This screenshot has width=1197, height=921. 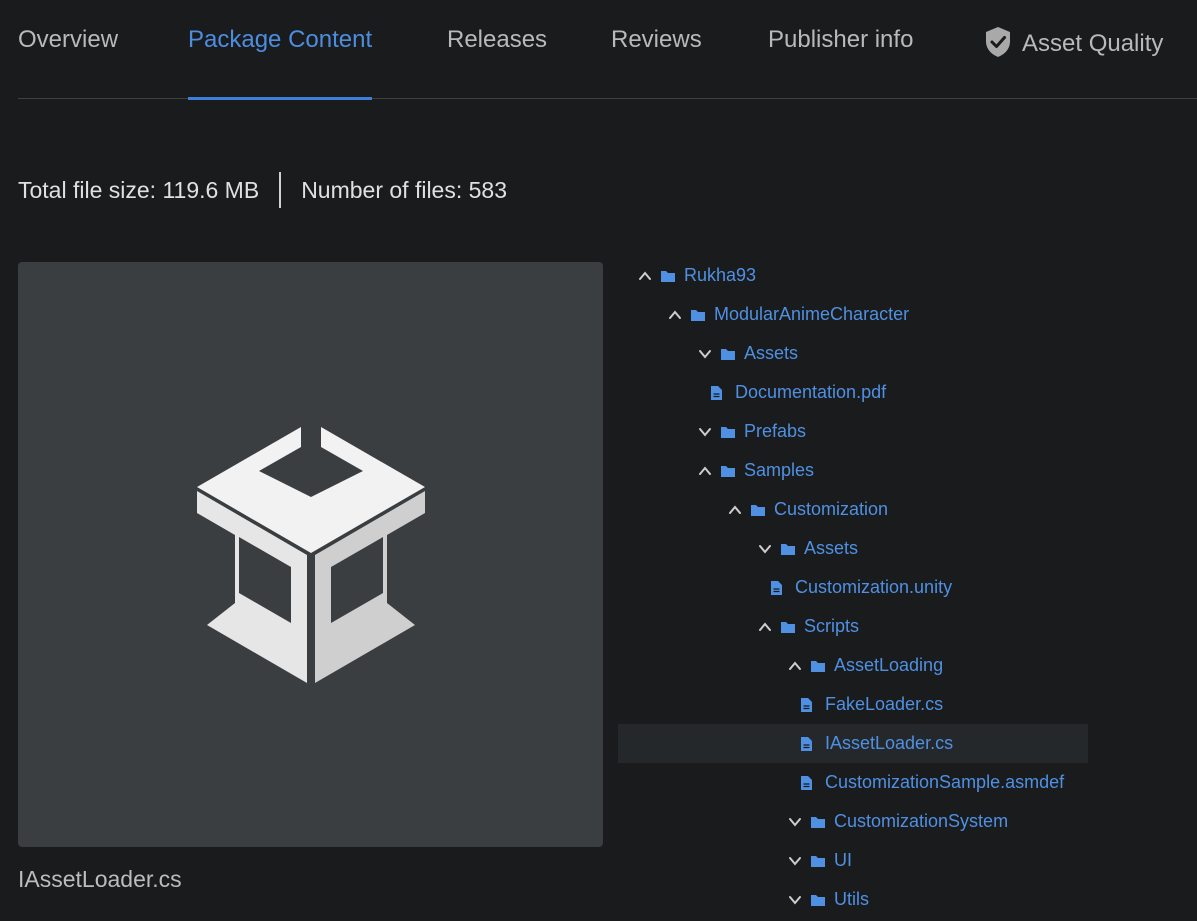 What do you see at coordinates (853, 275) in the screenshot?
I see `tree-folder: Rukha93` at bounding box center [853, 275].